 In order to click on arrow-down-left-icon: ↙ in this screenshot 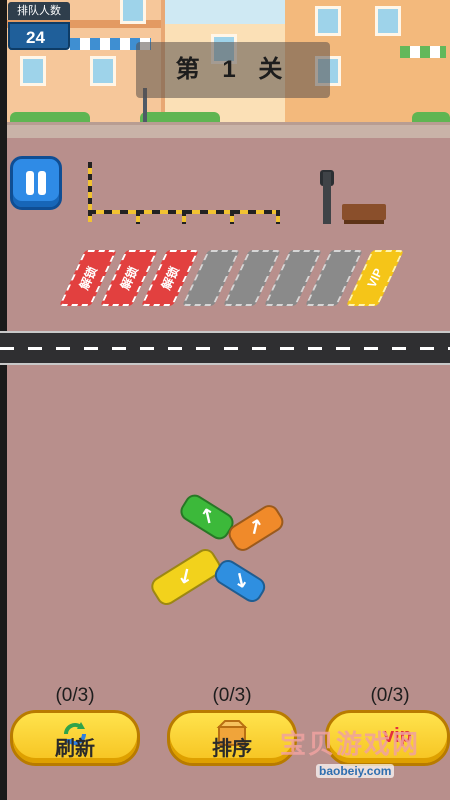, I will do `click(186, 577)`.